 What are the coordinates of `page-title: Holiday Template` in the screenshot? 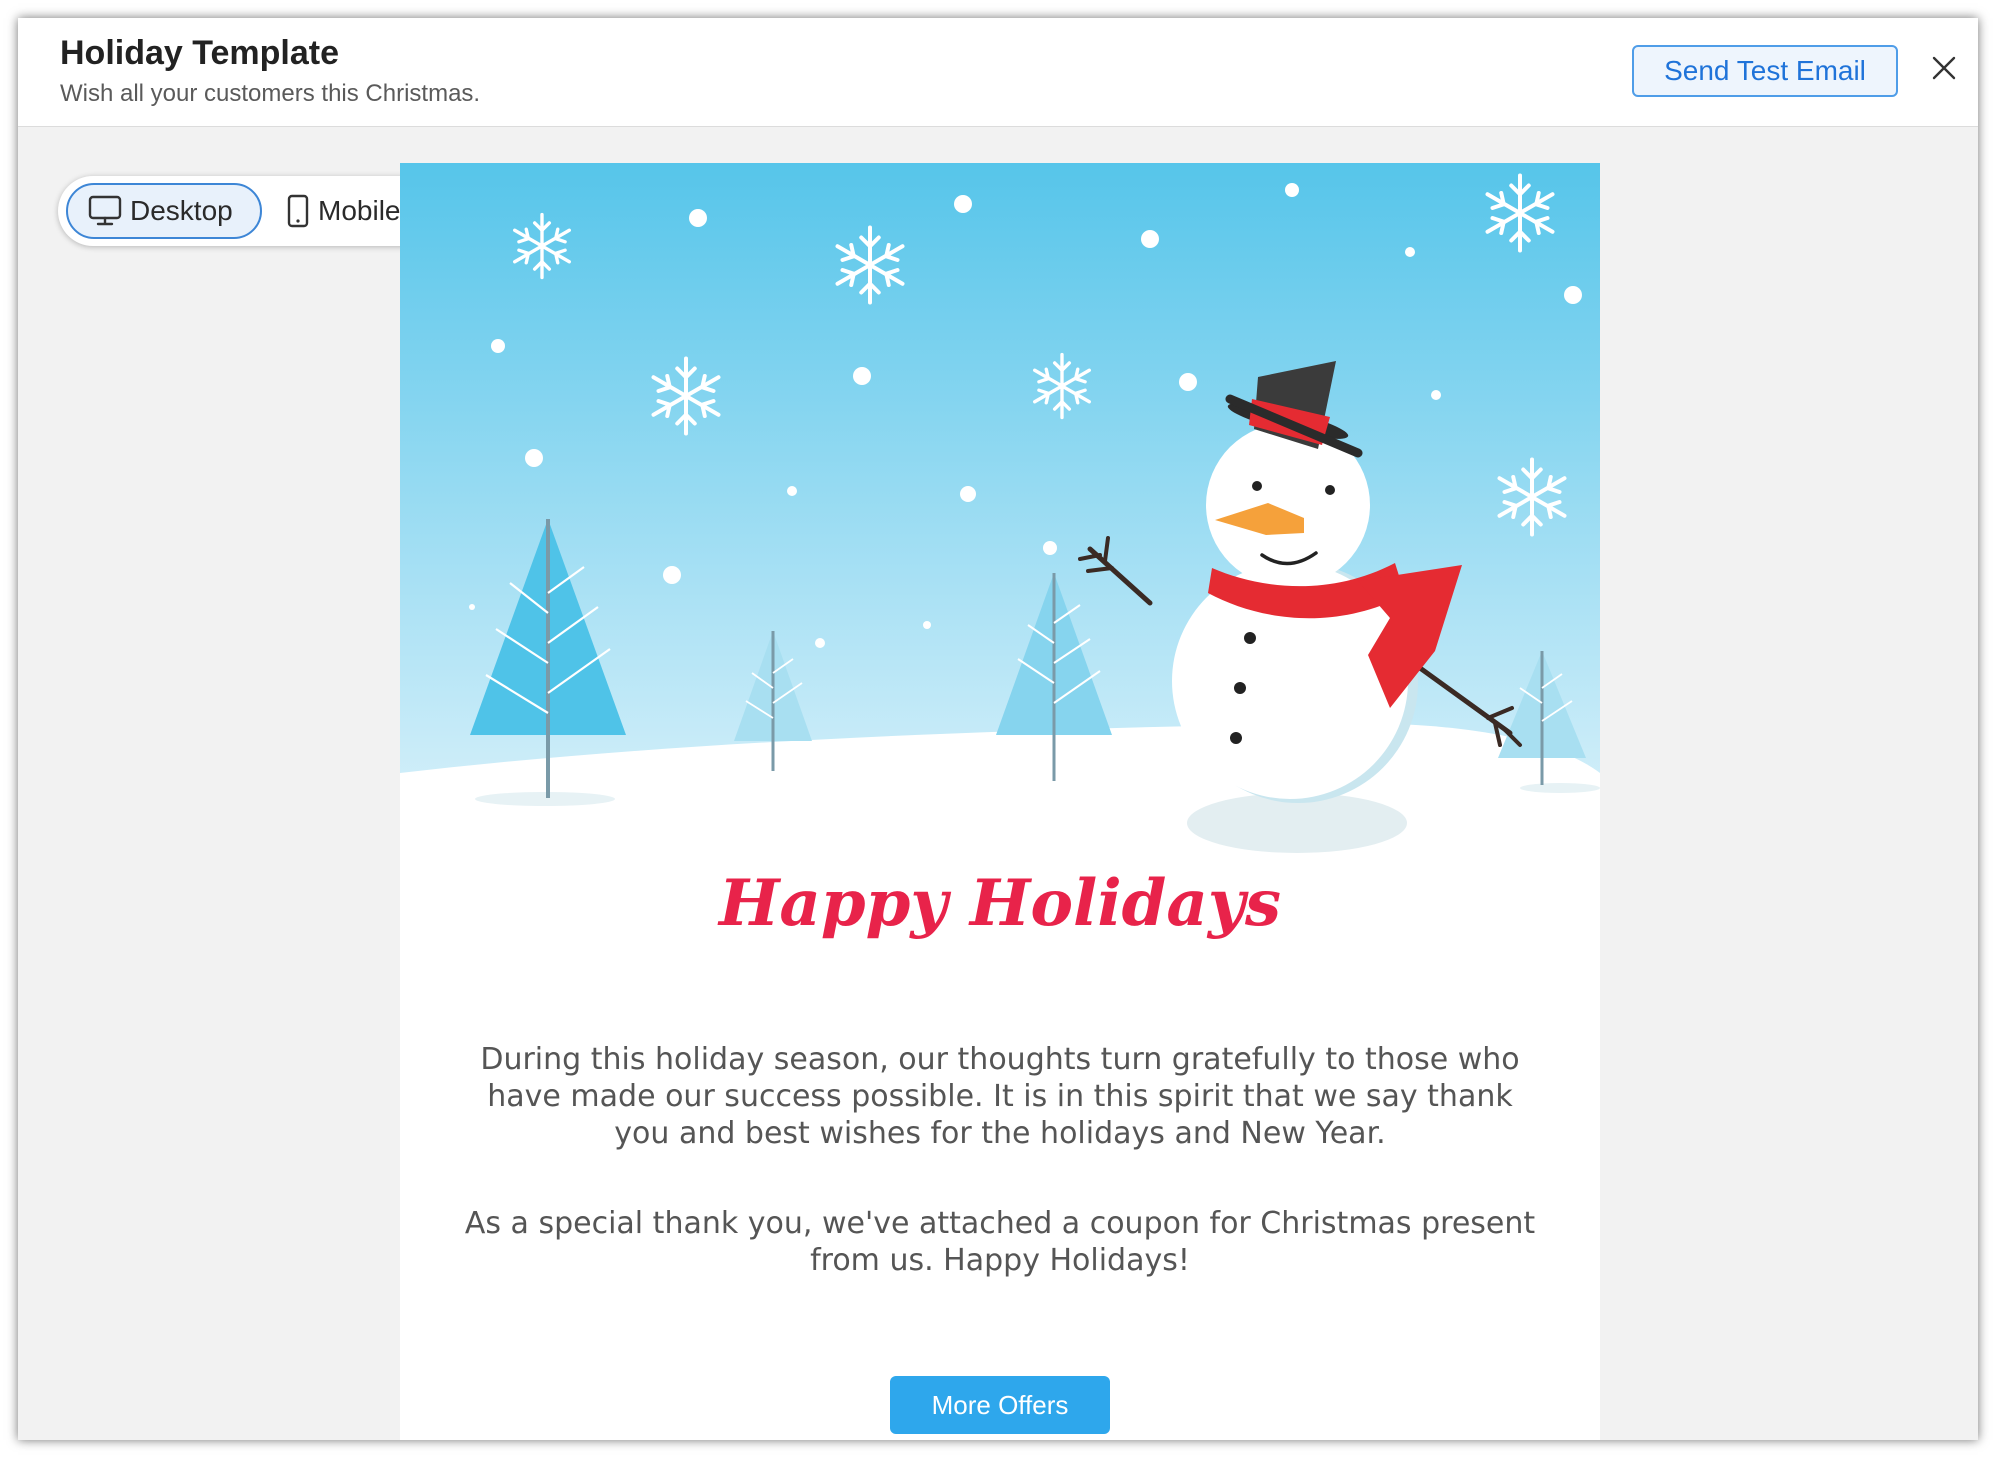 It's located at (199, 53).